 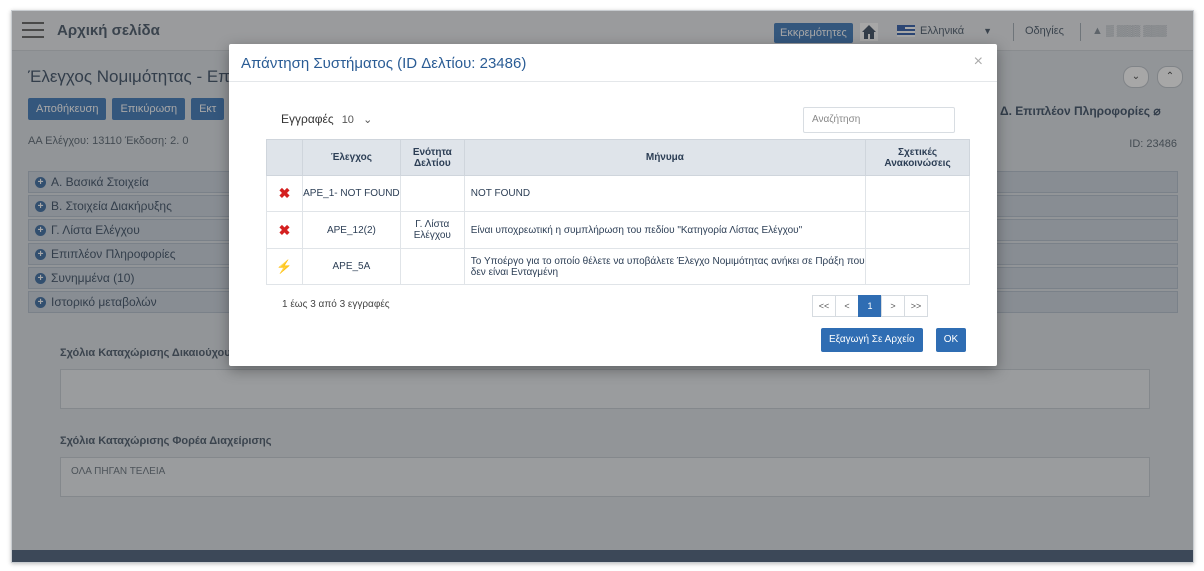 I want to click on bolt-icon: ⚡, so click(x=284, y=266).